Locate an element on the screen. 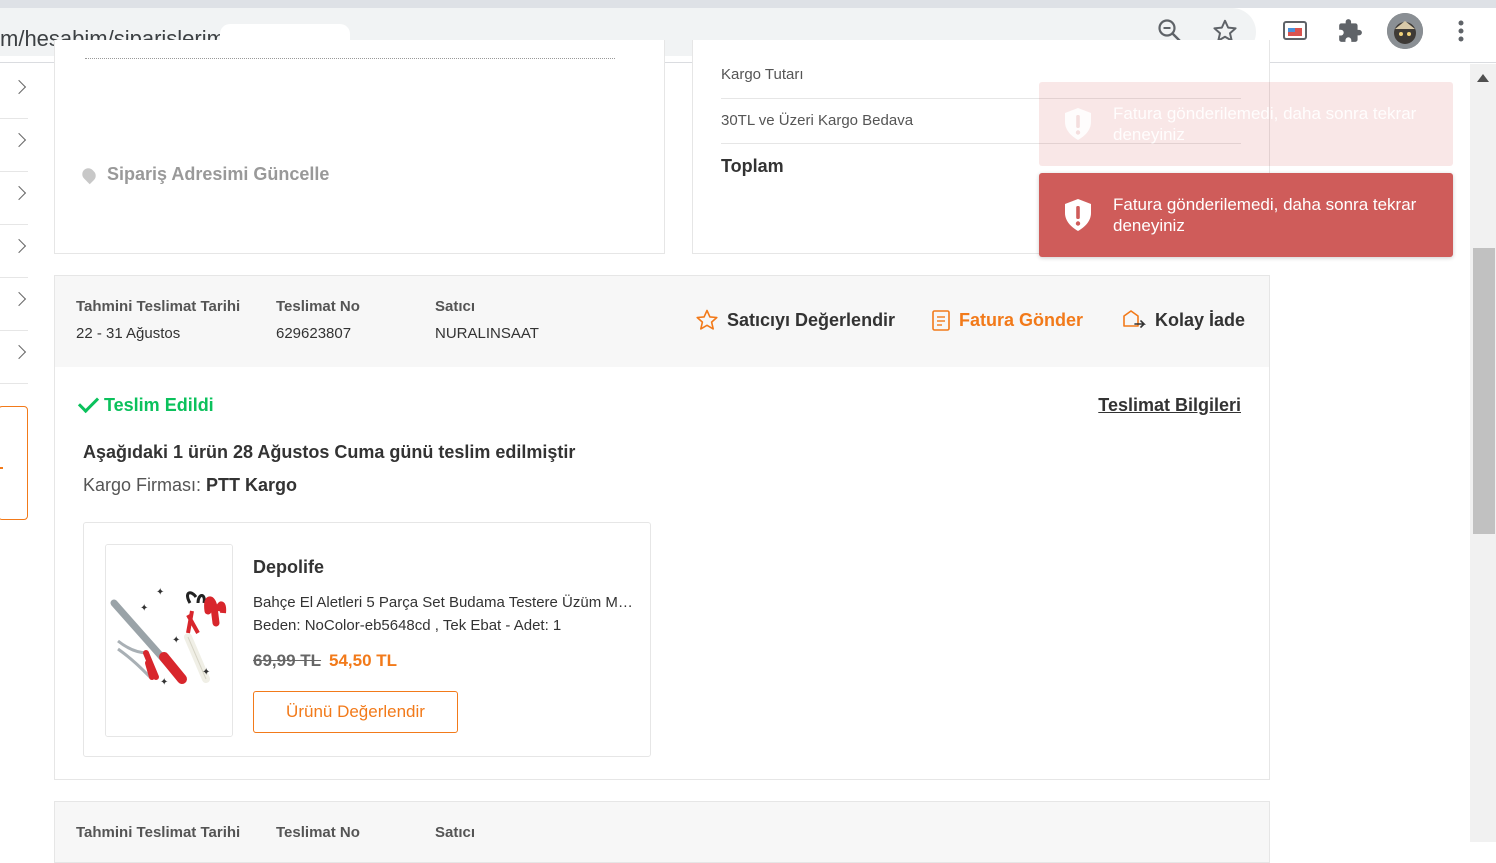  cargo-value: PTT Kargo is located at coordinates (252, 485).